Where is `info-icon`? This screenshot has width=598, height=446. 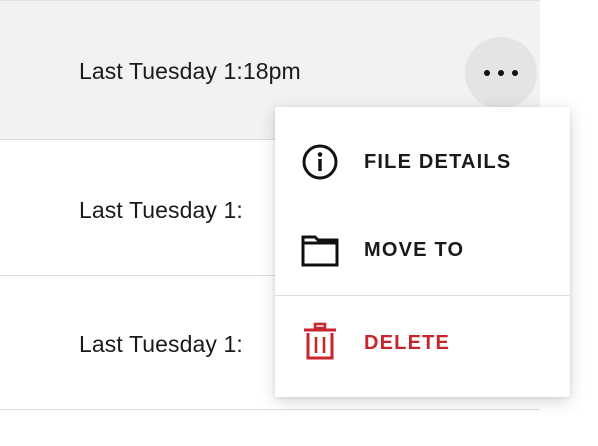 info-icon is located at coordinates (320, 162).